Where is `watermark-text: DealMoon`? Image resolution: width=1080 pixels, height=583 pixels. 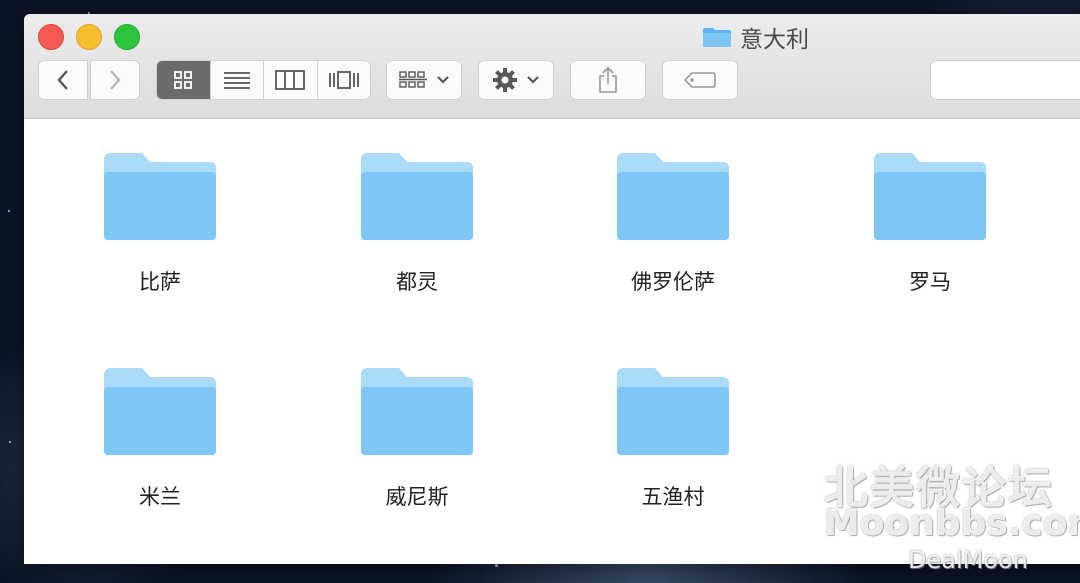 watermark-text: DealMoon is located at coordinates (968, 560).